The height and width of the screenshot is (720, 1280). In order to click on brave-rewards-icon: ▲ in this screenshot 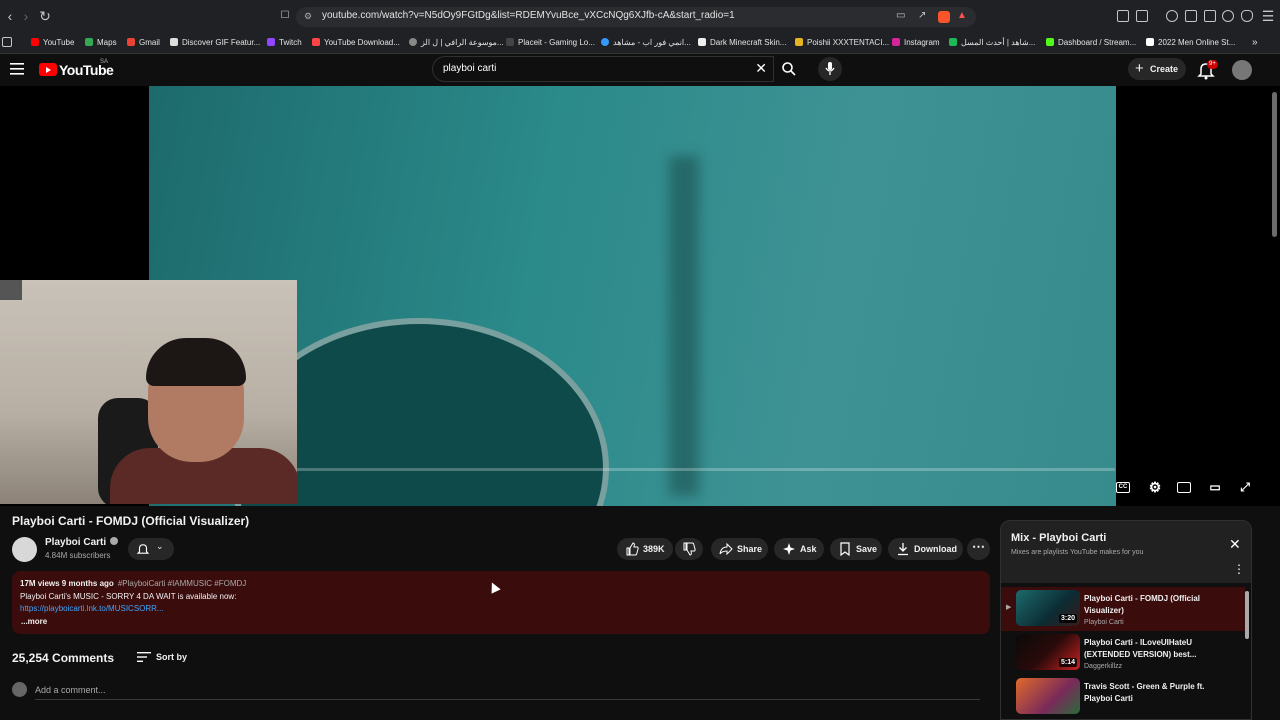, I will do `click(962, 15)`.